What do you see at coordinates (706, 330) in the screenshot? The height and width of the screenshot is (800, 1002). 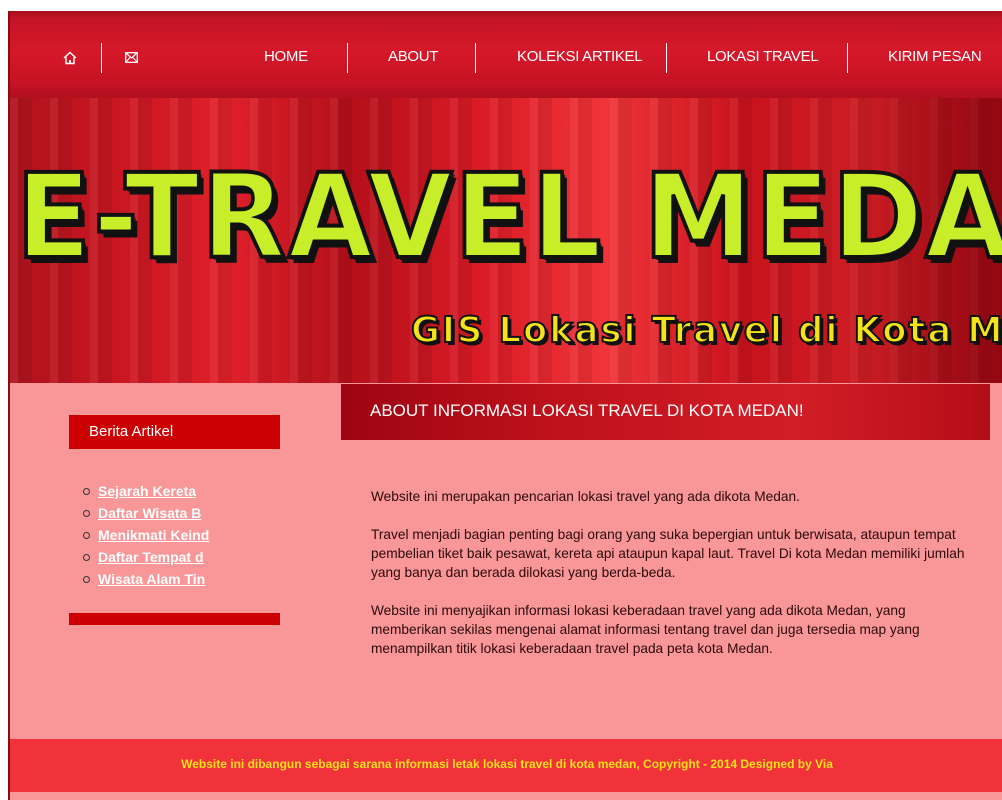 I see `site-subtitle: GIS Lokasi Travel di Kota Medan` at bounding box center [706, 330].